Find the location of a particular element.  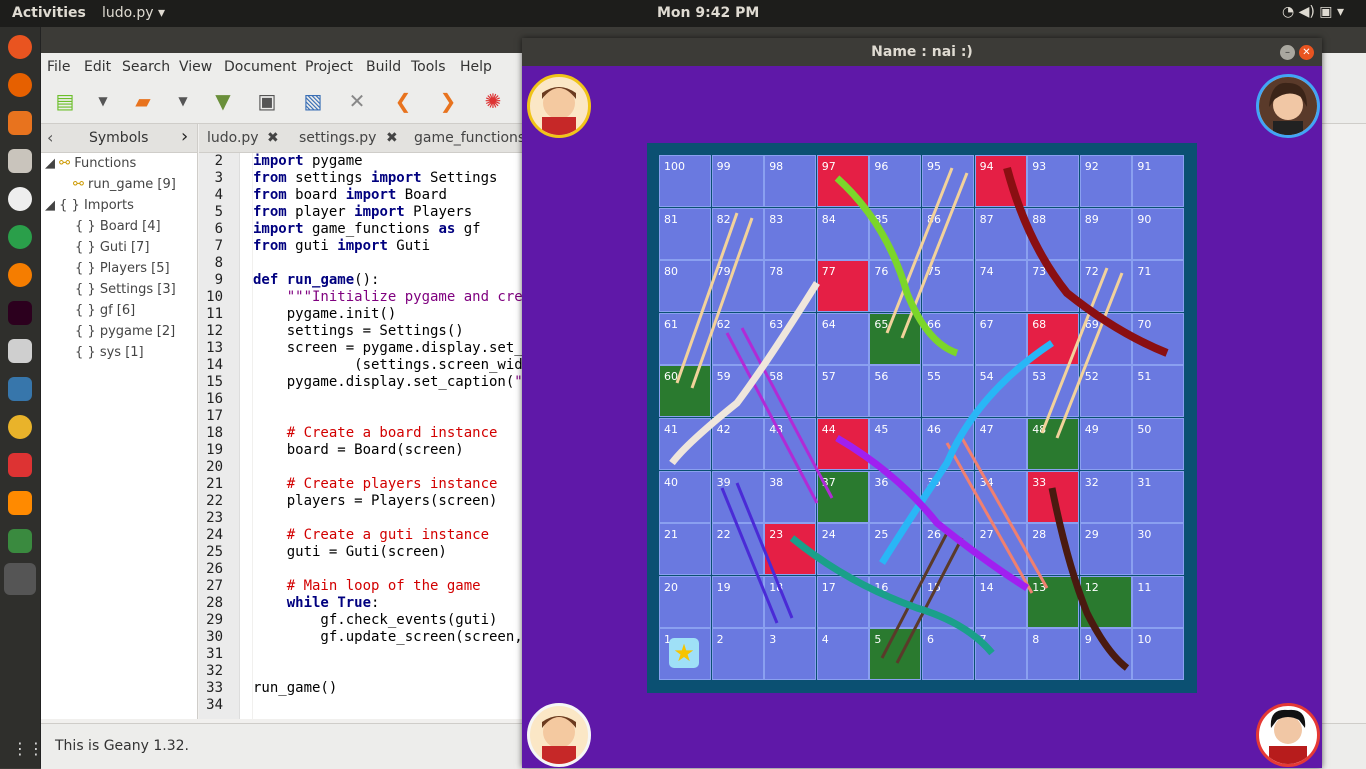

open-file-icon: ▰ is located at coordinates (143, 101).